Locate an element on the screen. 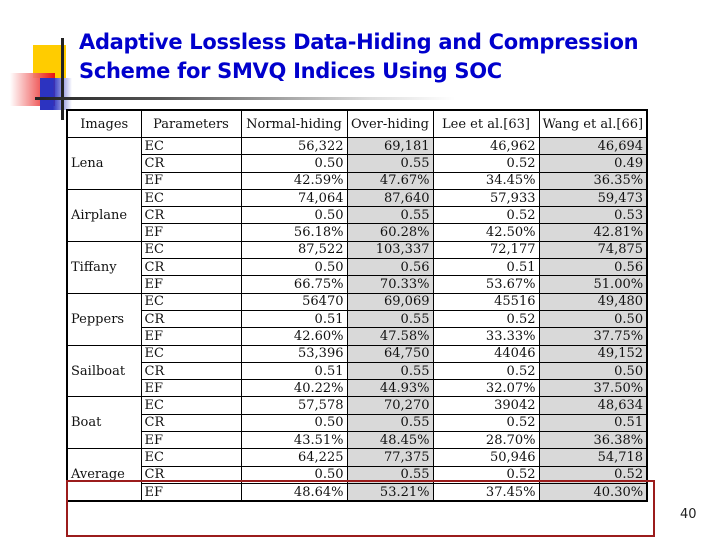  lee-cell: 42.50% is located at coordinates (486, 232).